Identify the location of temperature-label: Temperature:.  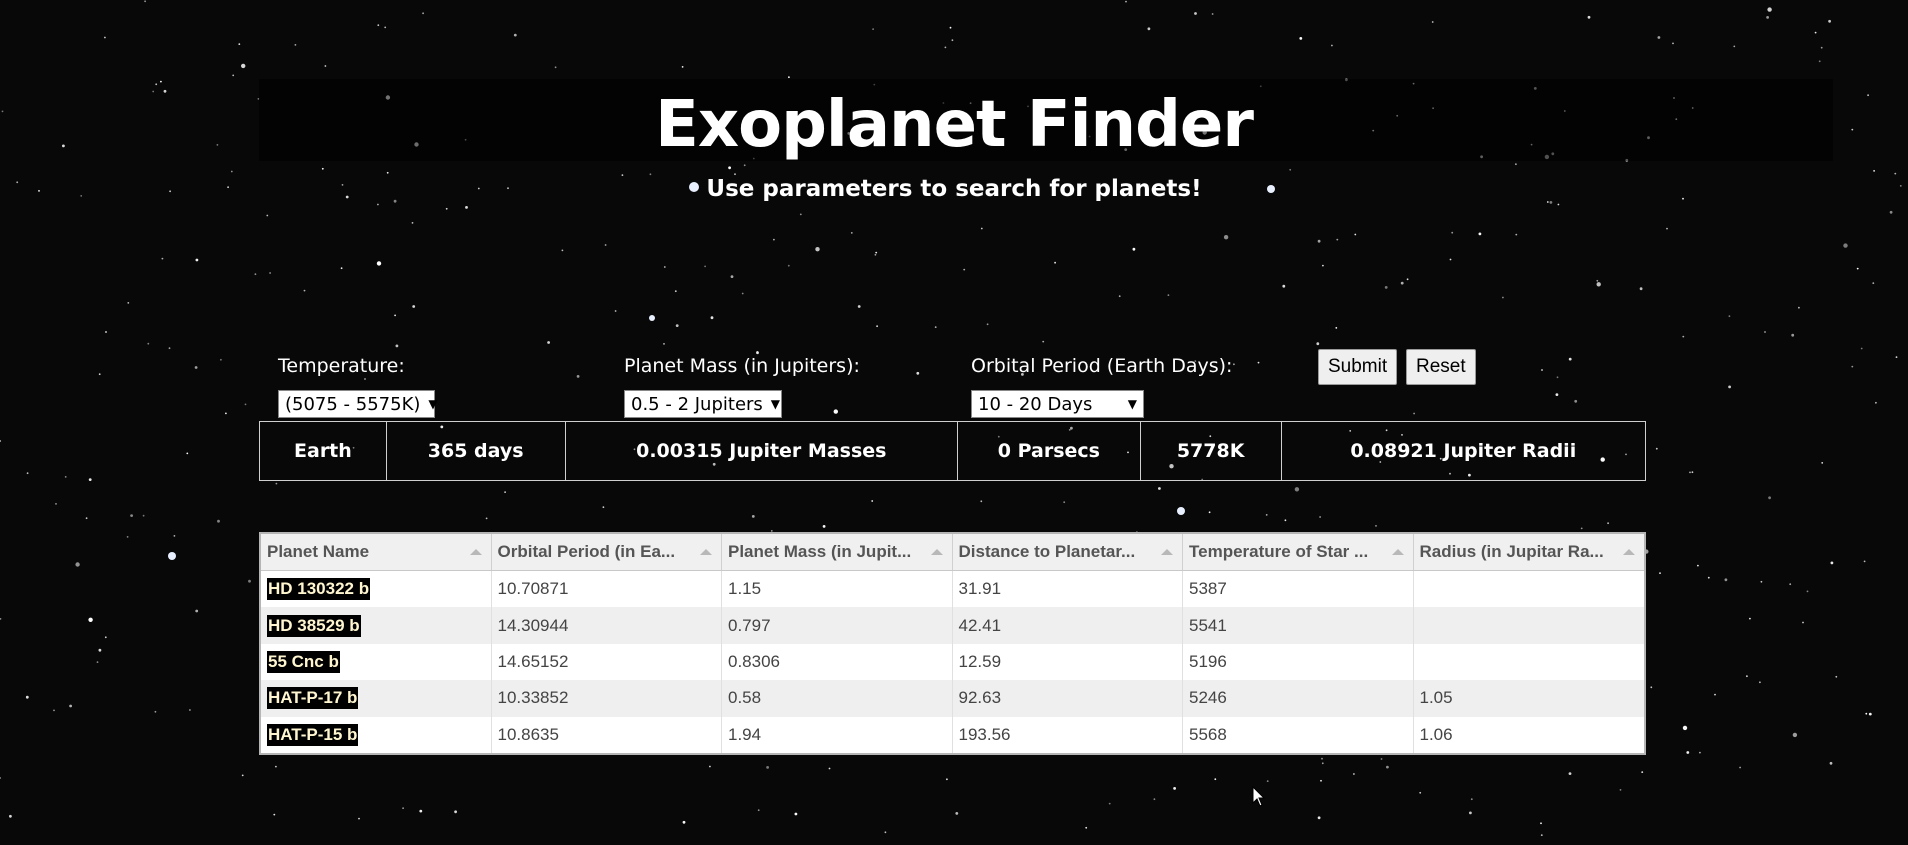
(341, 366).